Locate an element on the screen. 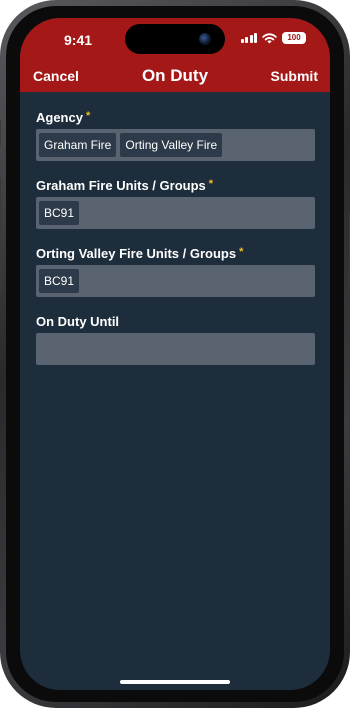 The width and height of the screenshot is (350, 708). graham-units-label: Graham Fire Units / Groups * is located at coordinates (124, 185).